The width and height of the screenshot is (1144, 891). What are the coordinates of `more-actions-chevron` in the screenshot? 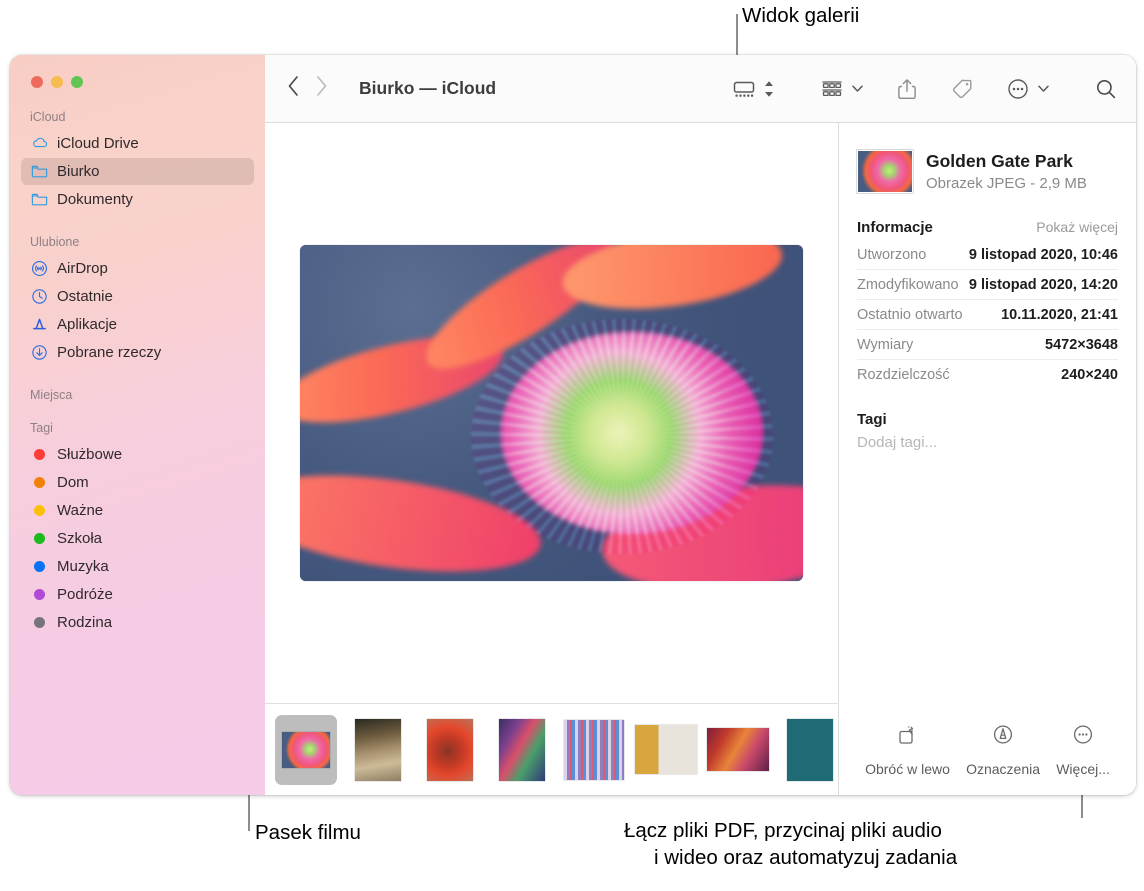 It's located at (1040, 89).